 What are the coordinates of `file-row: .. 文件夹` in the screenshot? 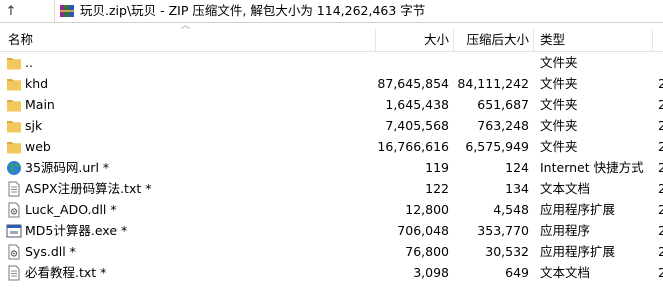 It's located at (331, 62).